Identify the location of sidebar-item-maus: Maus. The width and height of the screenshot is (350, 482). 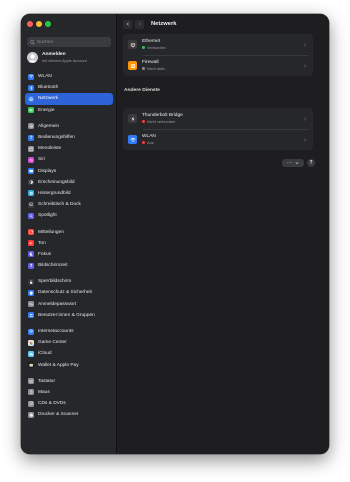
(69, 392).